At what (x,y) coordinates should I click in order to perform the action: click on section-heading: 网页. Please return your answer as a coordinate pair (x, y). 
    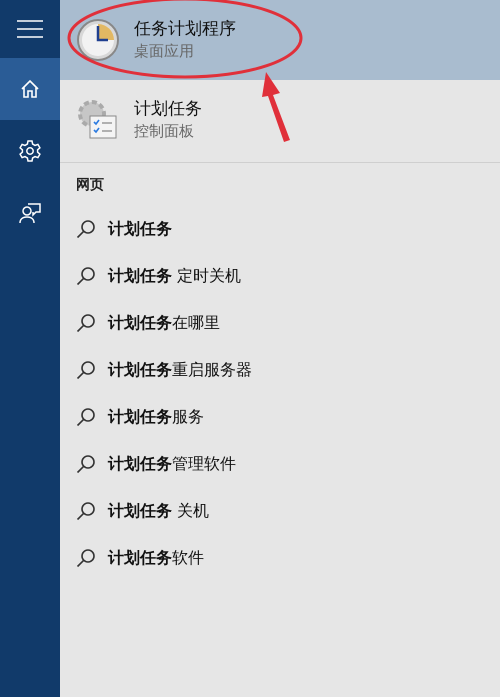
    Looking at the image, I should click on (90, 185).